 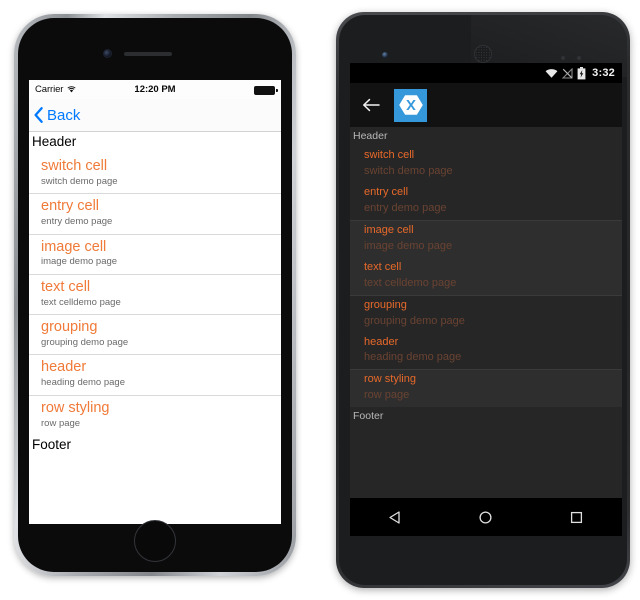 I want to click on nav-recents-square-icon, so click(x=577, y=517).